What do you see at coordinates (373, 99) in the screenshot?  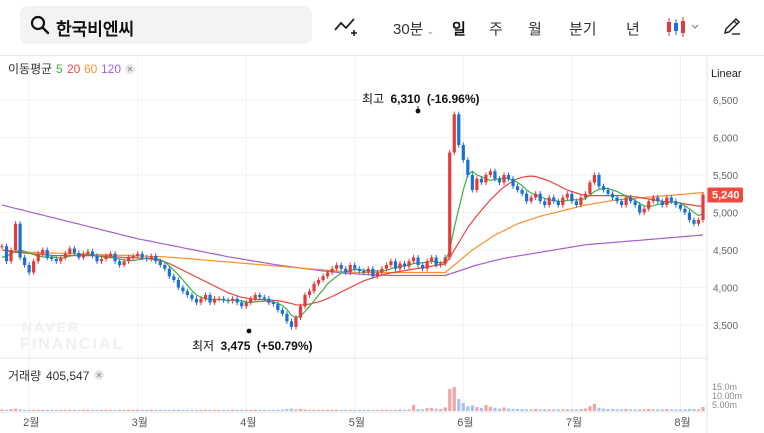 I see `high-label: 최고` at bounding box center [373, 99].